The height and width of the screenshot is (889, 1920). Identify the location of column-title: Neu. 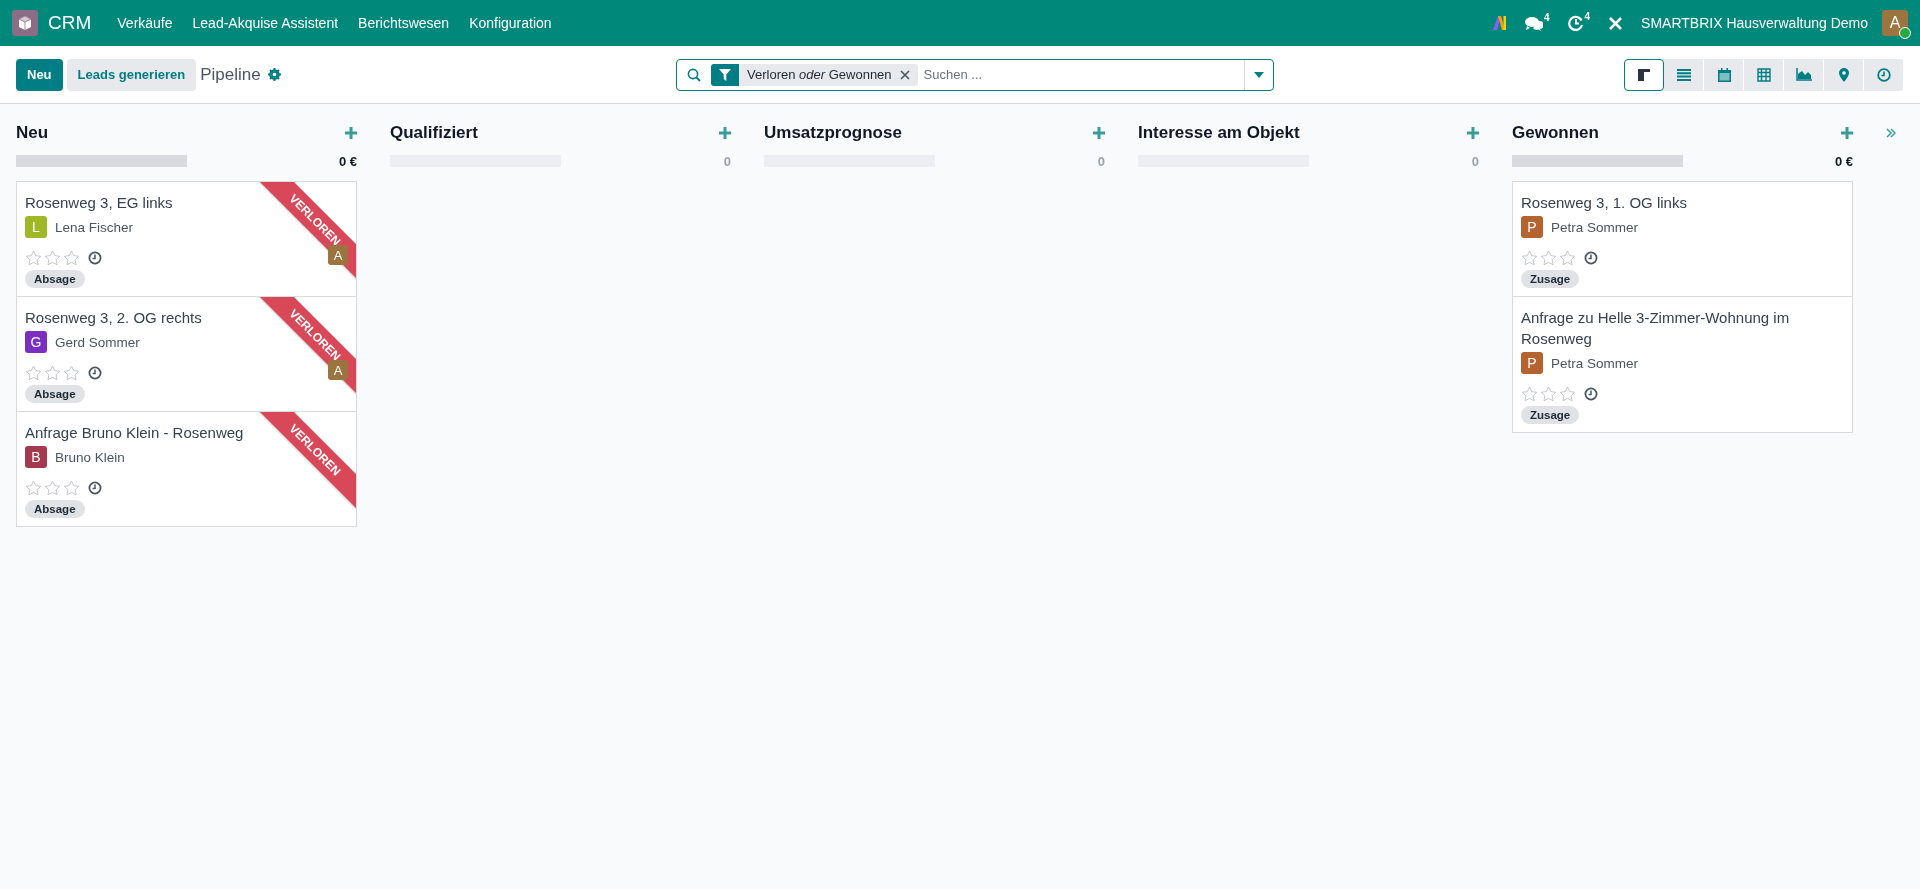
(32, 133).